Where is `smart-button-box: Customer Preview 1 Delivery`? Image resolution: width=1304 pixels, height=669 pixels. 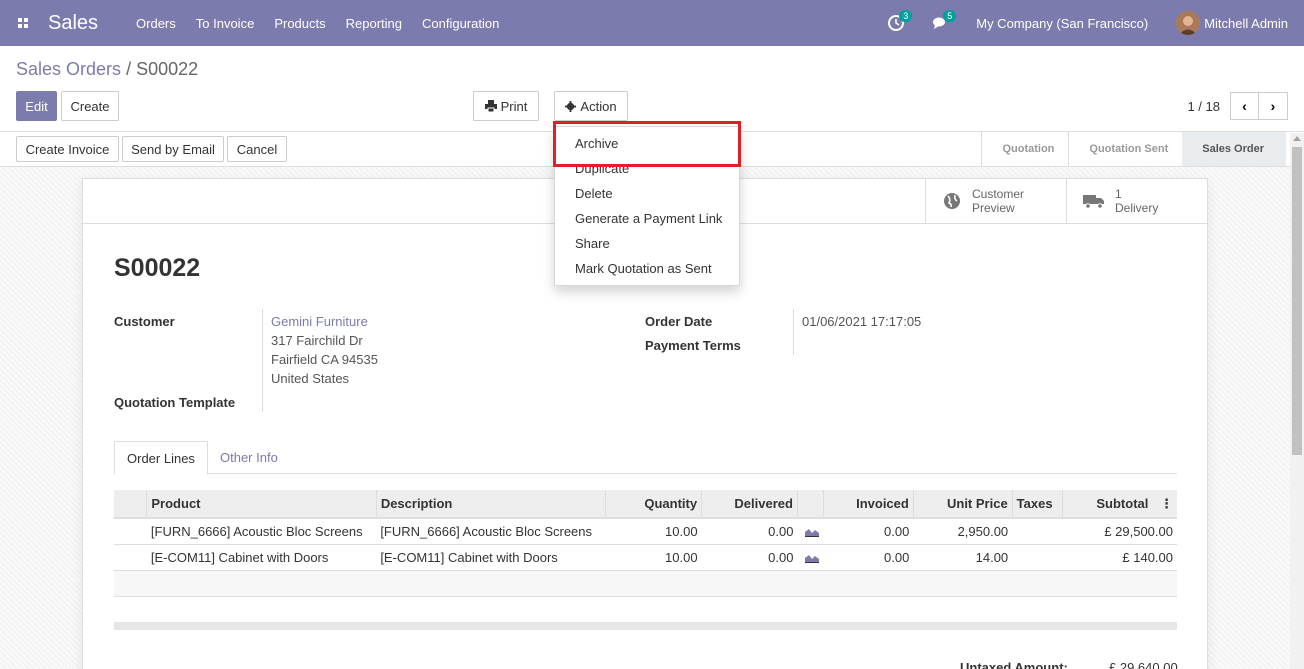 smart-button-box: Customer Preview 1 Delivery is located at coordinates (1066, 201).